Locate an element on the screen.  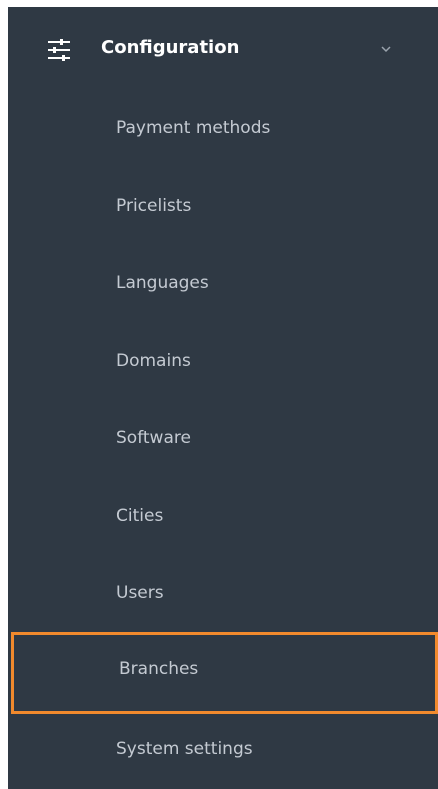
sidebar-item-software: Software is located at coordinates (223, 439).